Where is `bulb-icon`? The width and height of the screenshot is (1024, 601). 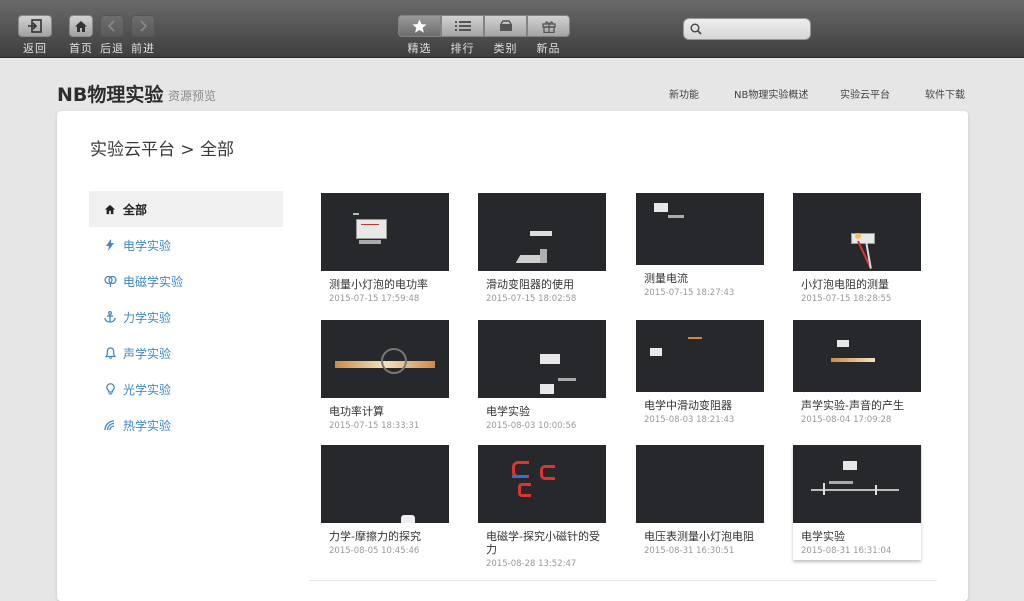 bulb-icon is located at coordinates (110, 389).